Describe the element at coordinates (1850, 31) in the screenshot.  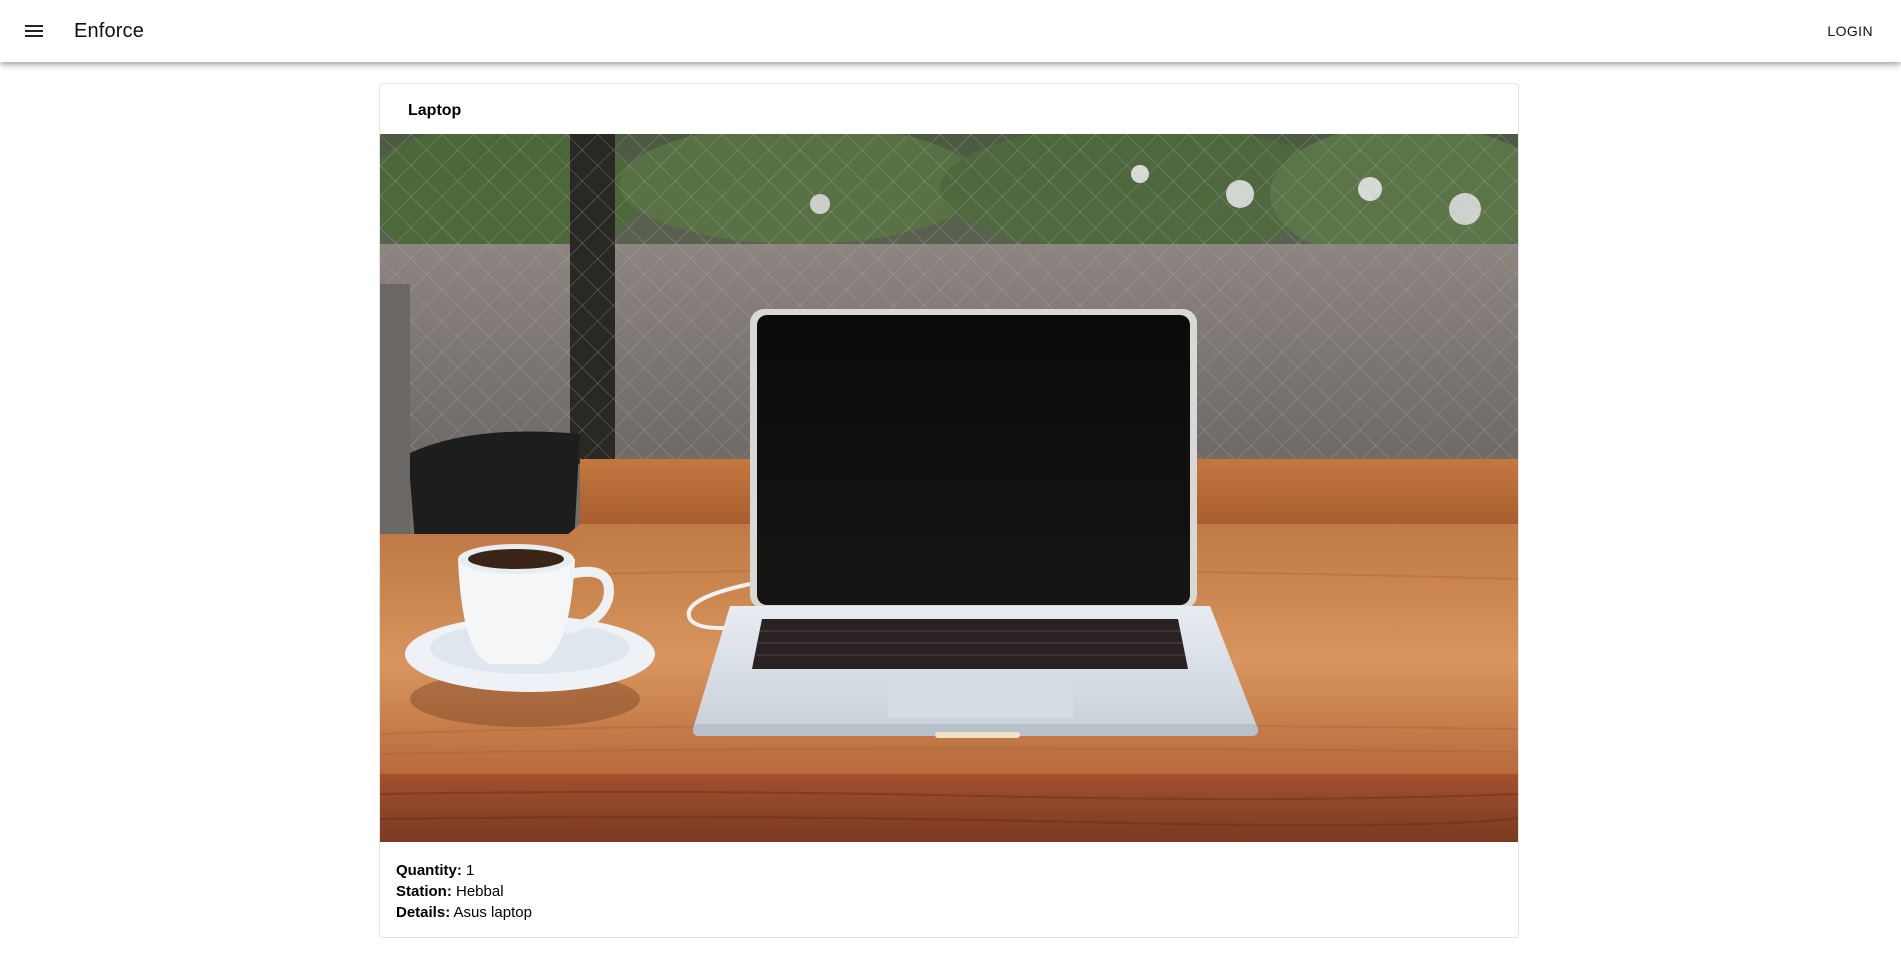
I see `login-button: LOGIN` at that location.